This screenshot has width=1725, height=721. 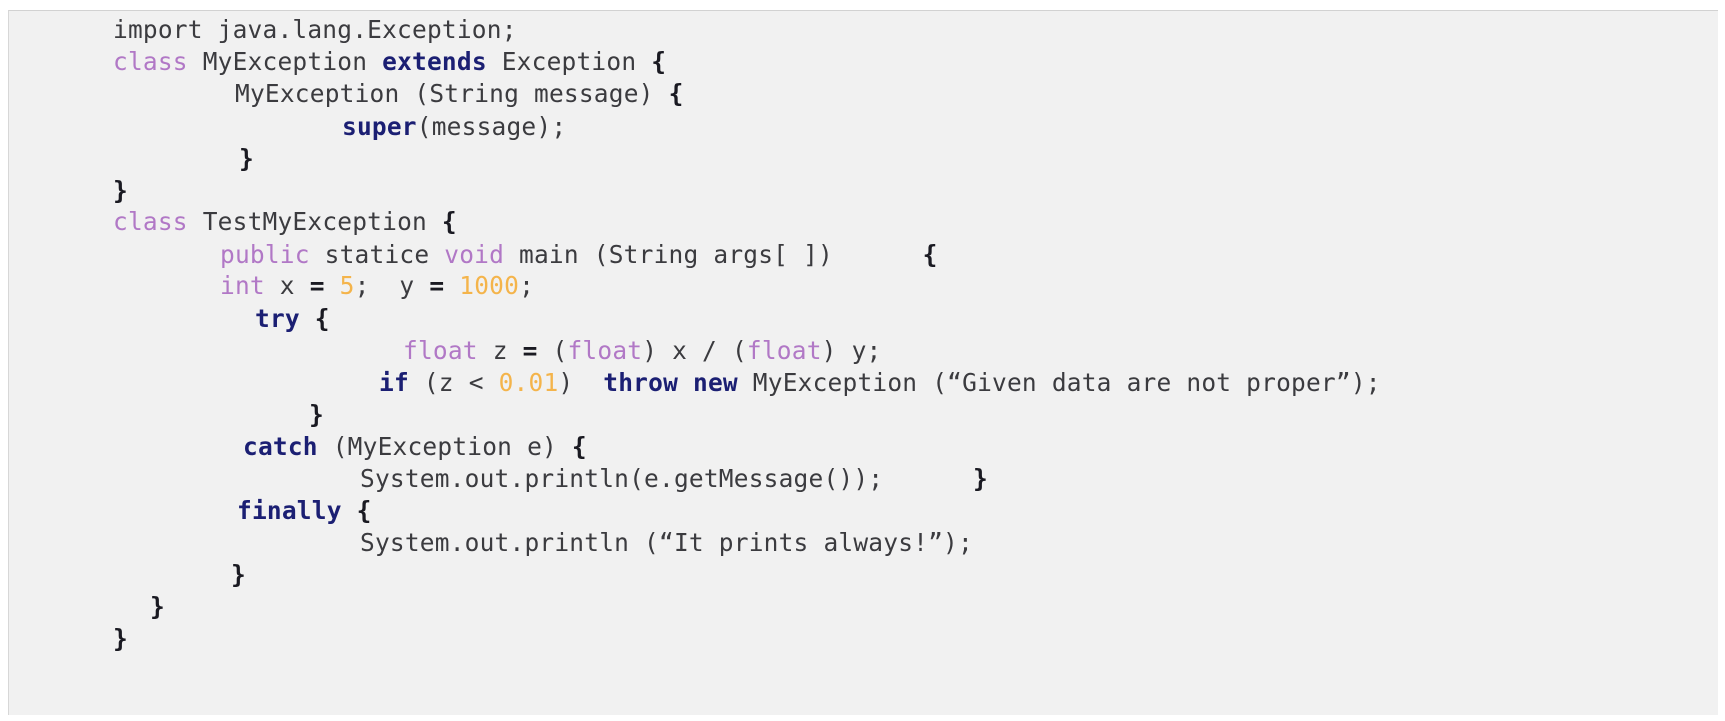 I want to click on code-token: finally, so click(x=289, y=510).